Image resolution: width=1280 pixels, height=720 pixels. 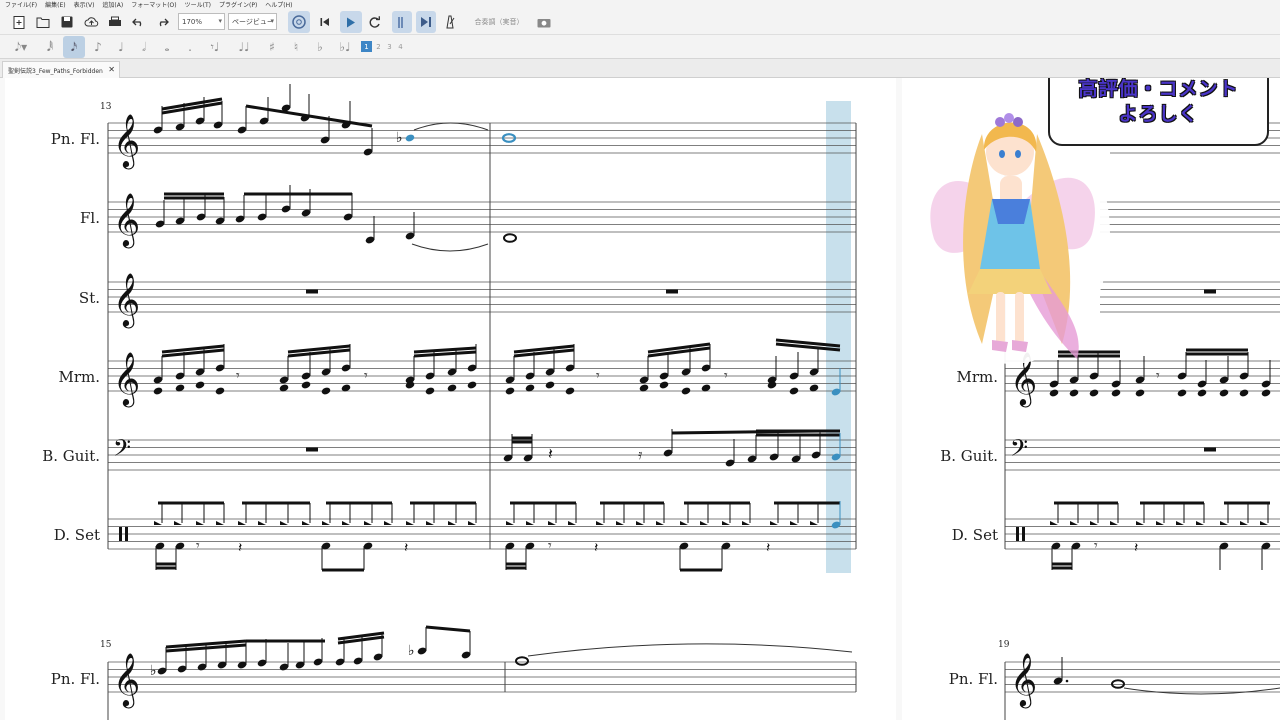 What do you see at coordinates (450, 22) in the screenshot?
I see `metronome-icon` at bounding box center [450, 22].